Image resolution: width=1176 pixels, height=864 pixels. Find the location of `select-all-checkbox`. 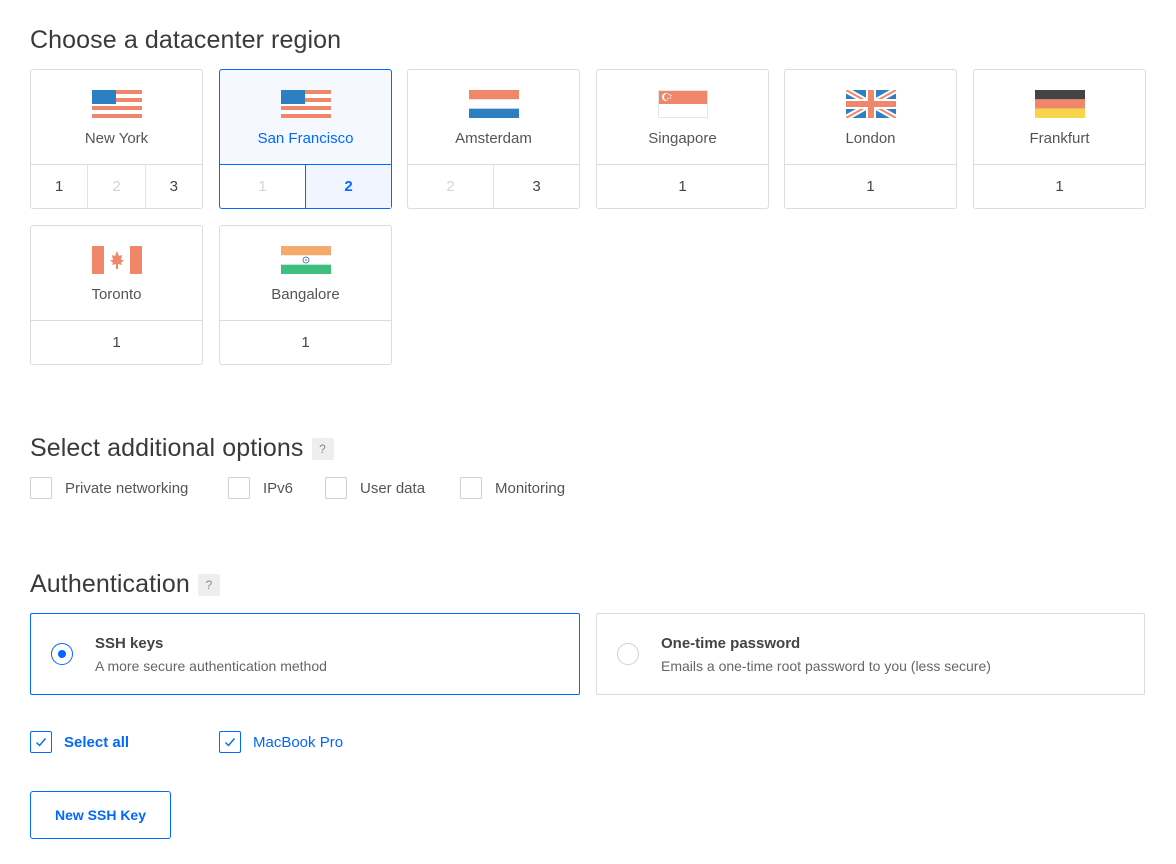

select-all-checkbox is located at coordinates (41, 742).